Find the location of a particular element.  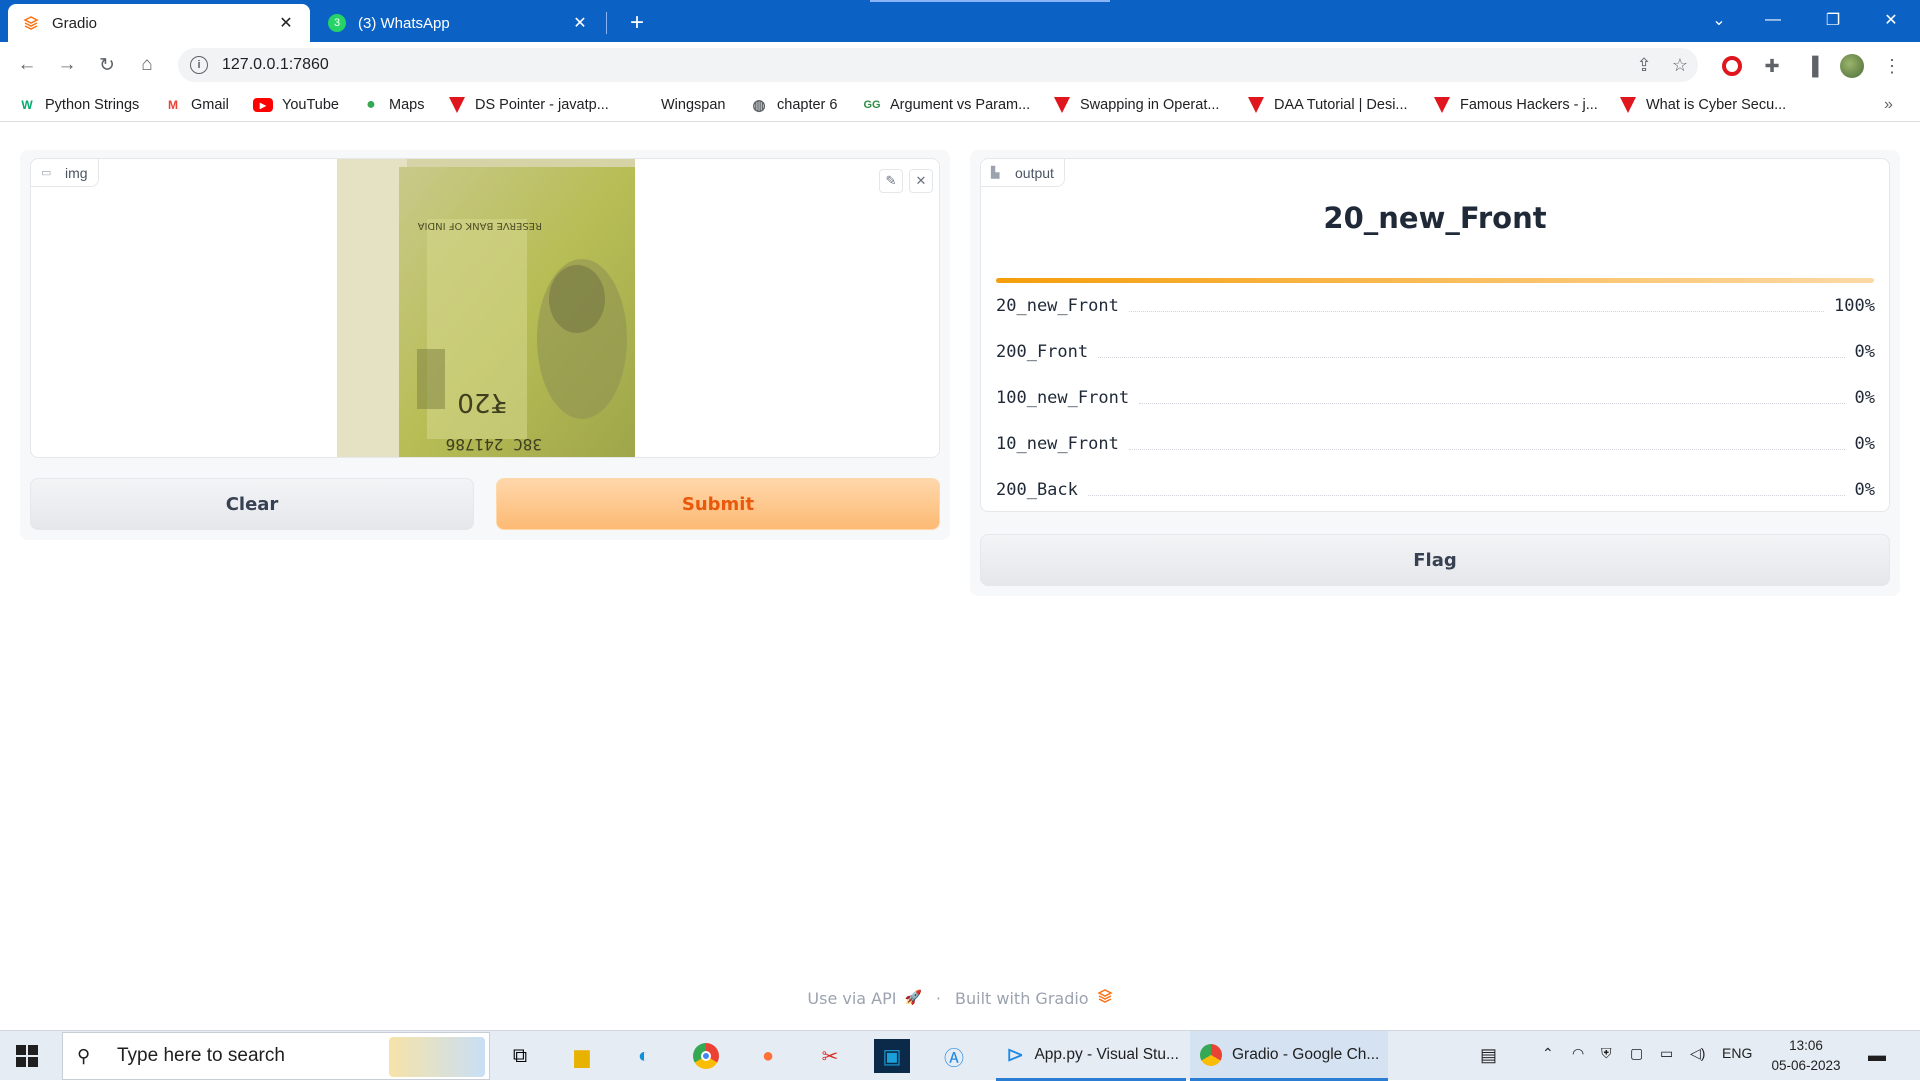

show-hidden-icons-chevron-icon: ⌃ is located at coordinates (1548, 1053).